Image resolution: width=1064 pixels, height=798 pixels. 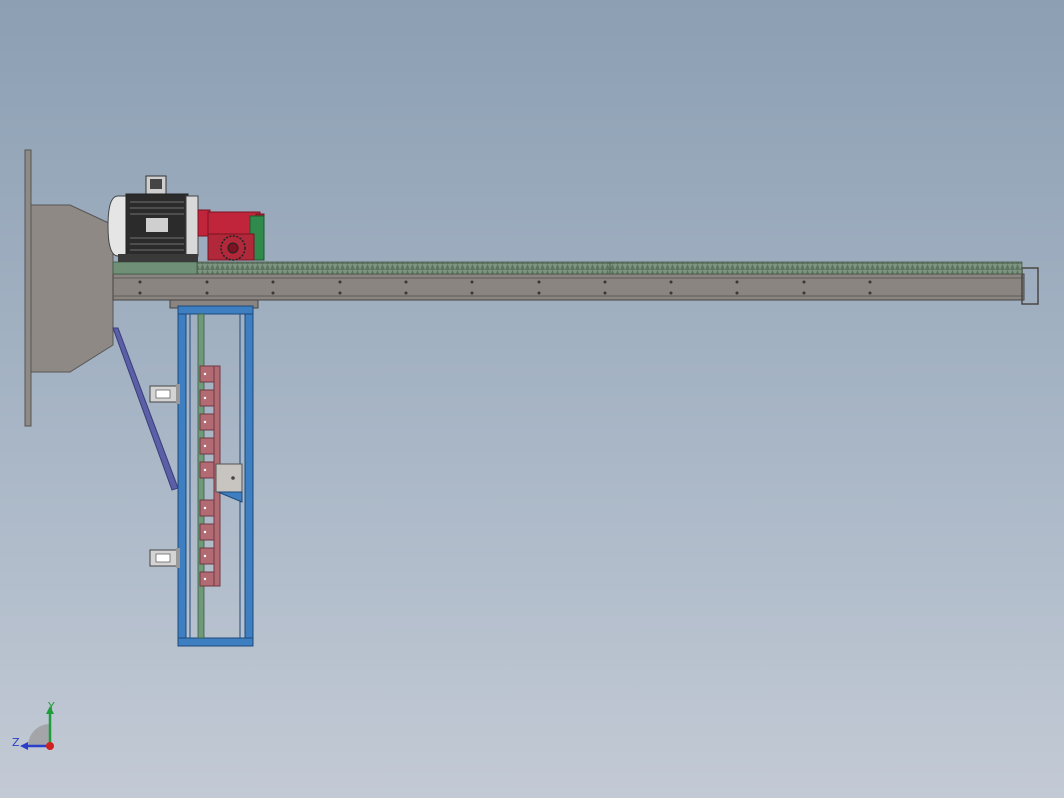 I want to click on cylinder-lower, so click(x=164, y=558).